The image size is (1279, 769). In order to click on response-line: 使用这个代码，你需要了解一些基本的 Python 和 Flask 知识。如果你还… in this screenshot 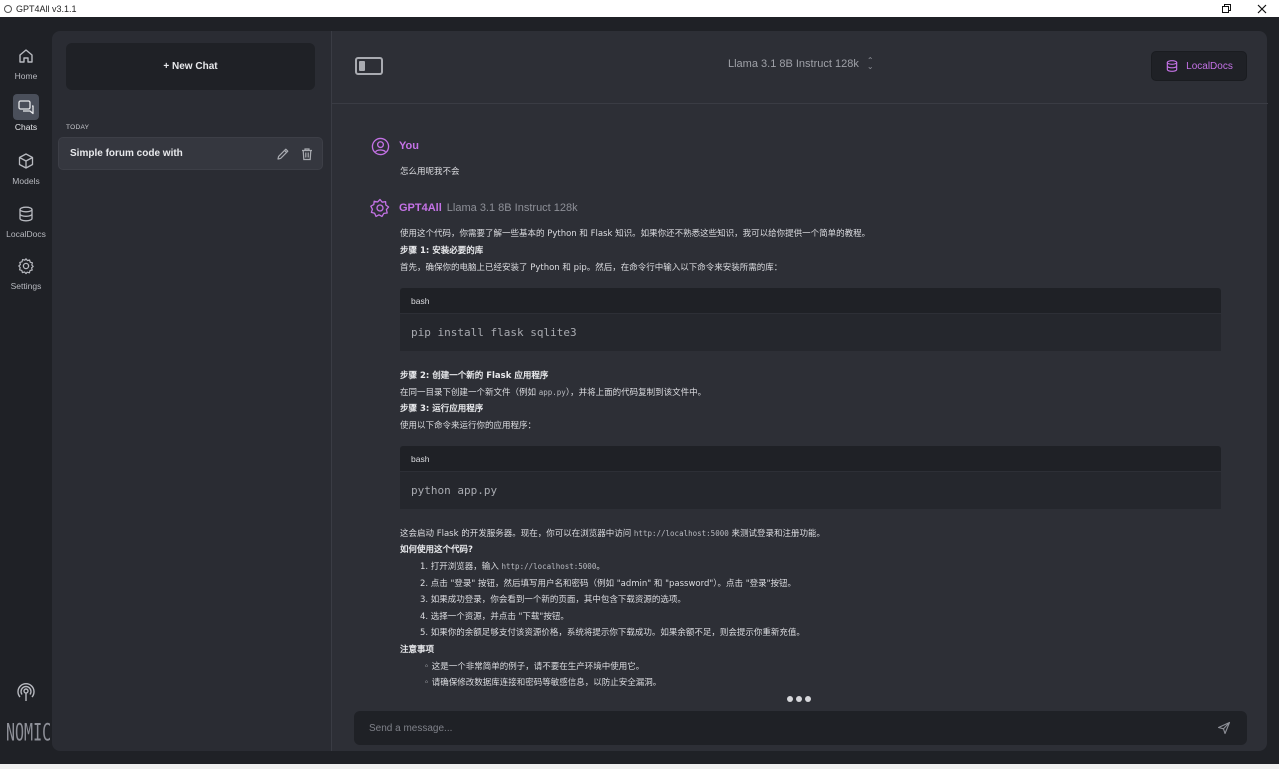, I will do `click(635, 234)`.